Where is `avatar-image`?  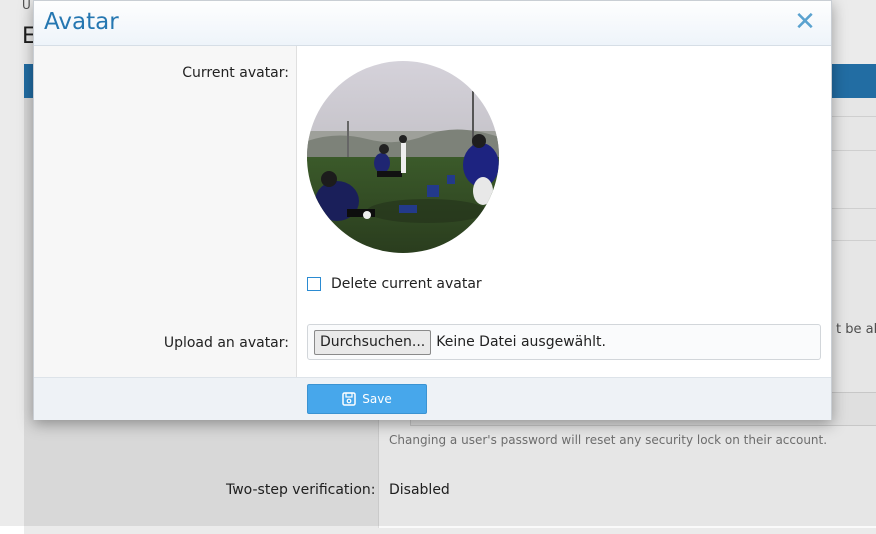 avatar-image is located at coordinates (403, 157).